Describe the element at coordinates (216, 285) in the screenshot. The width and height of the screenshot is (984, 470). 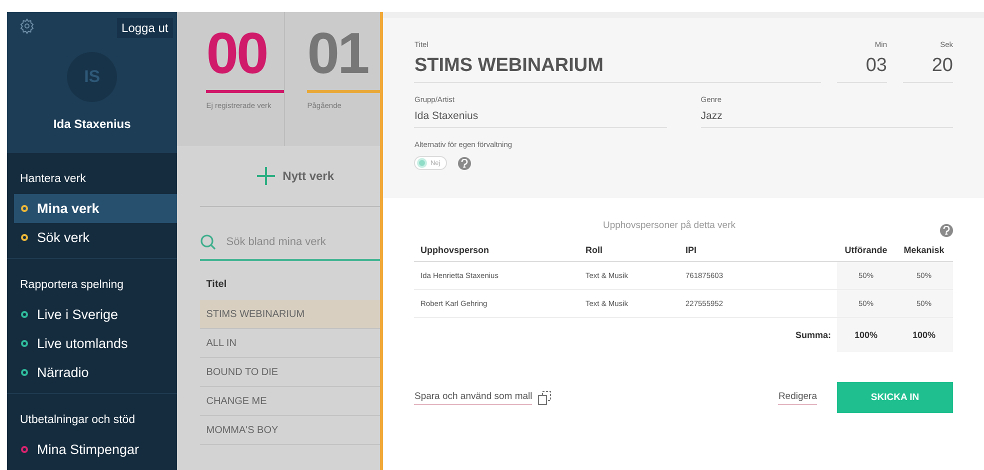
I see `column-header: Titel` at that location.